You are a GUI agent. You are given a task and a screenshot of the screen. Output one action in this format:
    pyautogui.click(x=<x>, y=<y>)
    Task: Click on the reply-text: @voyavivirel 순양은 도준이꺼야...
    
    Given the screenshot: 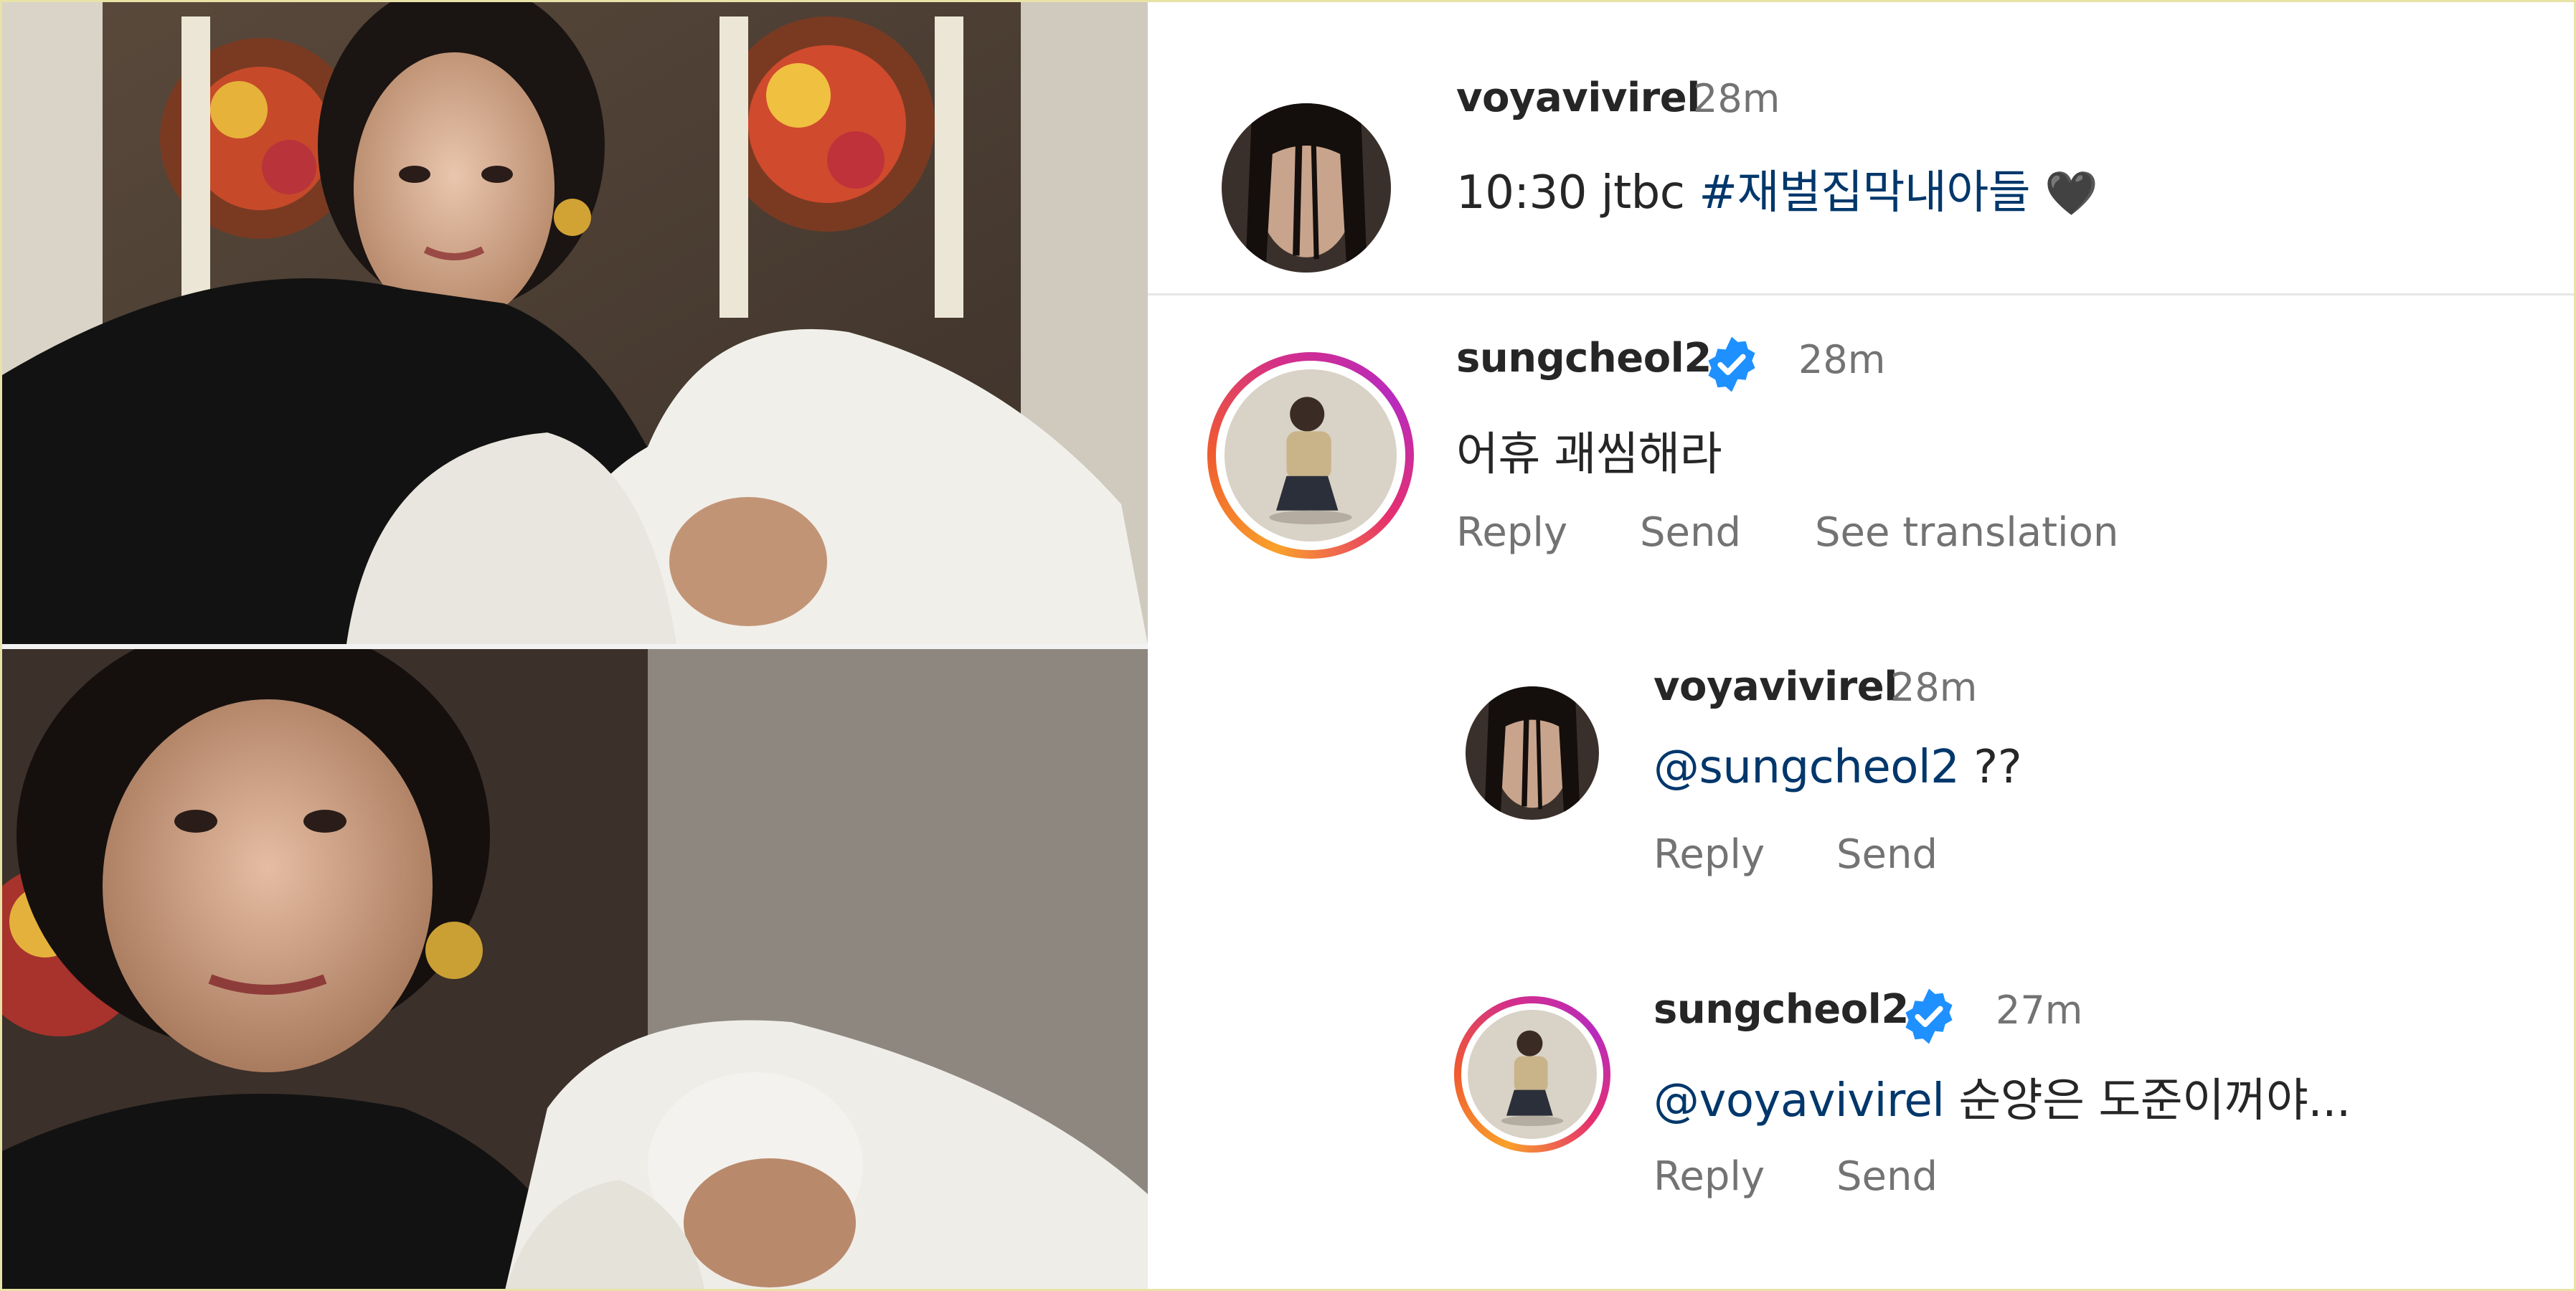 What is the action you would take?
    pyautogui.click(x=2002, y=1097)
    